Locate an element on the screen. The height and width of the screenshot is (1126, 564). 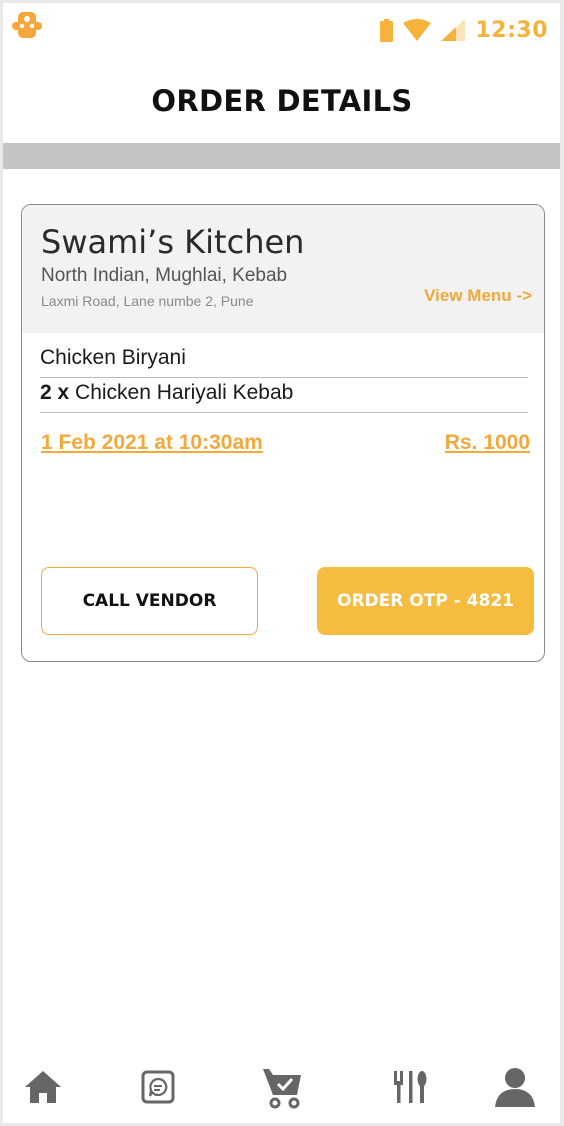
chat-icon is located at coordinates (158, 1087).